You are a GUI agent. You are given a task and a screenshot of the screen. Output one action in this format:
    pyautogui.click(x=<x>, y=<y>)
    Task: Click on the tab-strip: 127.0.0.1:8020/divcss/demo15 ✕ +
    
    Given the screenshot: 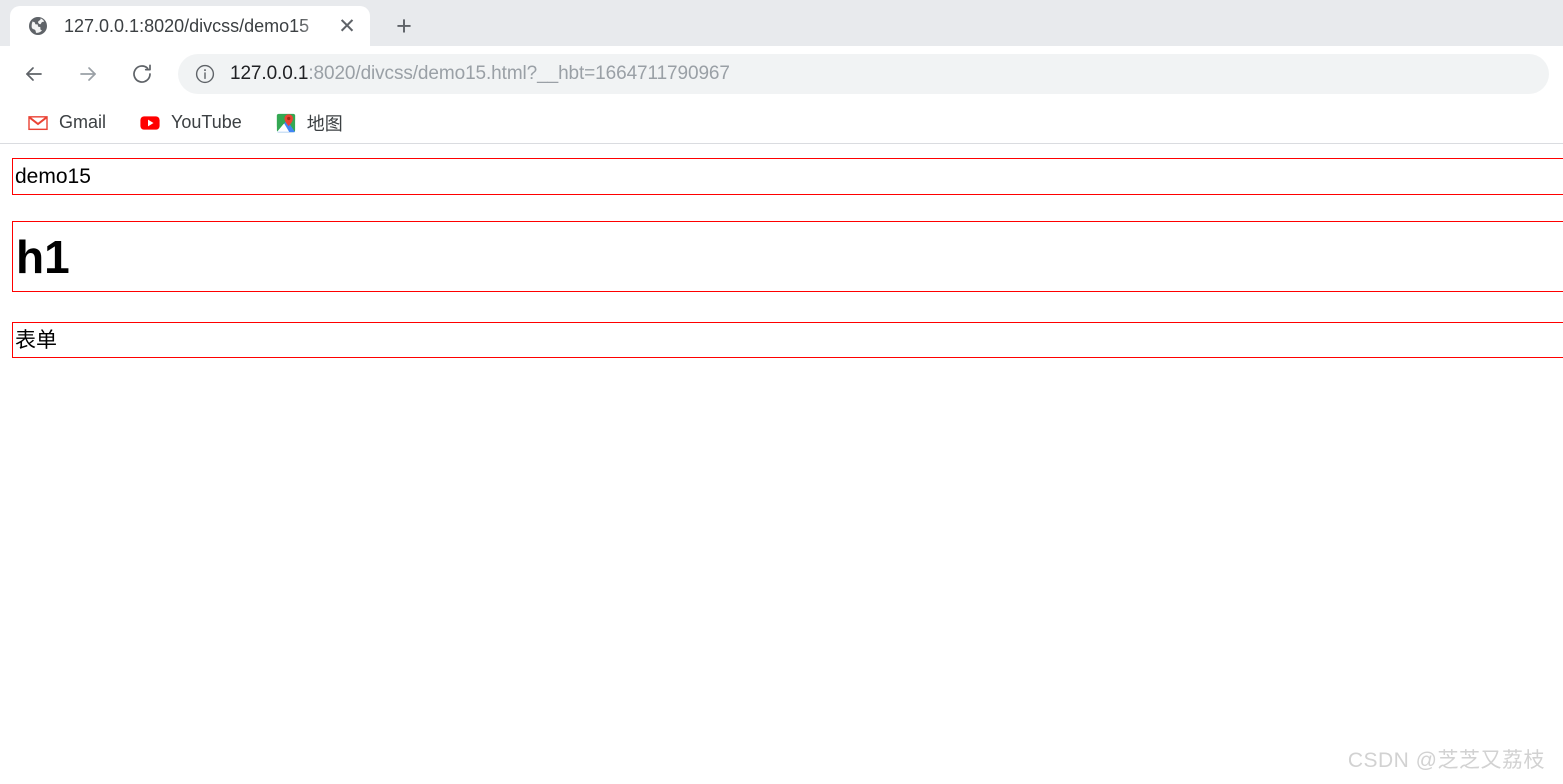 What is the action you would take?
    pyautogui.click(x=781, y=23)
    